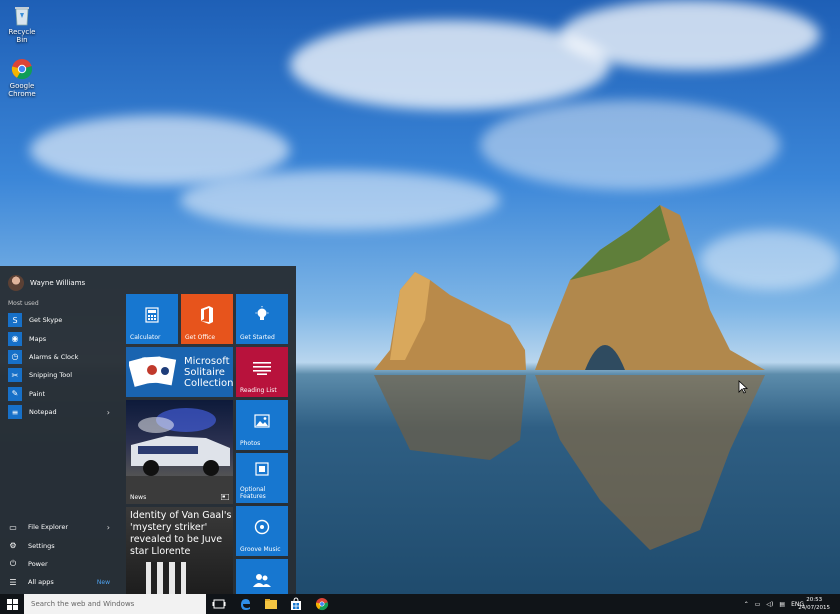 This screenshot has height=614, width=840. Describe the element at coordinates (262, 313) in the screenshot. I see `lightbulb-icon` at that location.